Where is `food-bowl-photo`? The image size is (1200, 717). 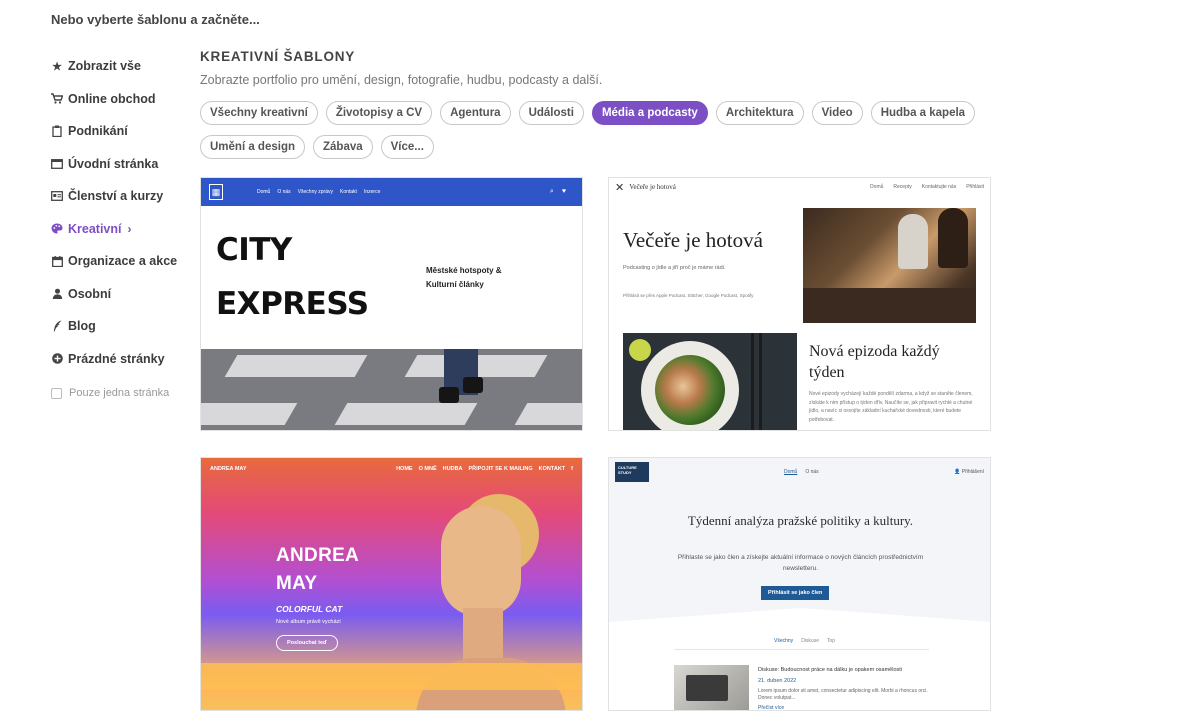 food-bowl-photo is located at coordinates (710, 381).